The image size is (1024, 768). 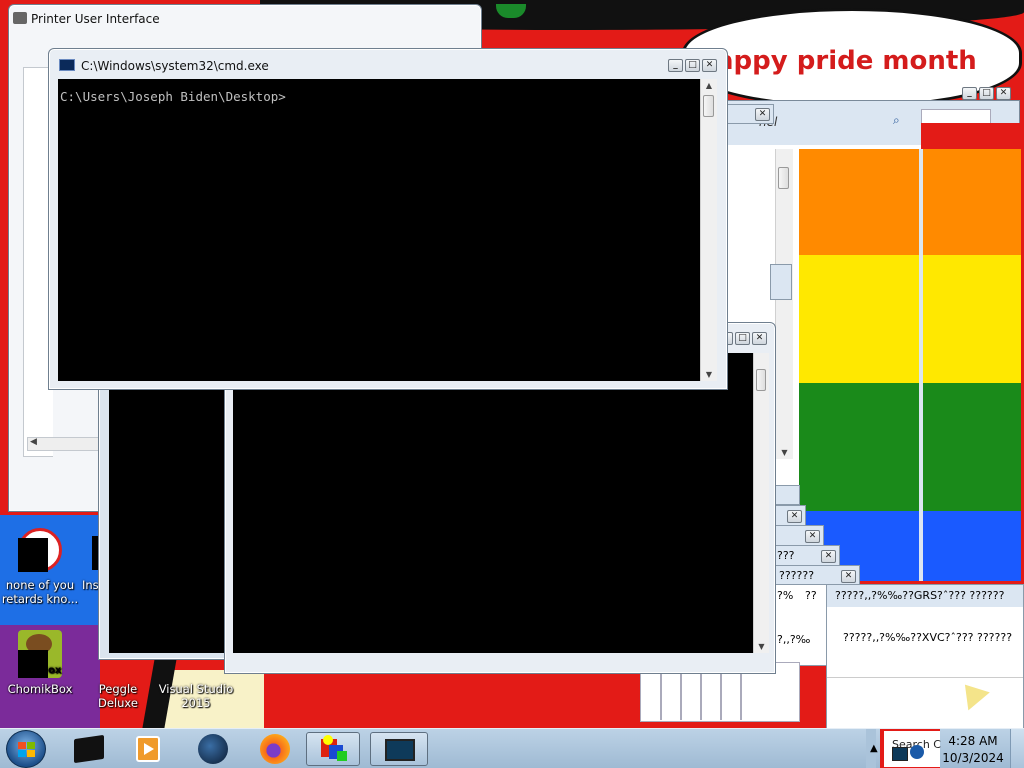 What do you see at coordinates (859, 319) in the screenshot?
I see `flag-yellow-band` at bounding box center [859, 319].